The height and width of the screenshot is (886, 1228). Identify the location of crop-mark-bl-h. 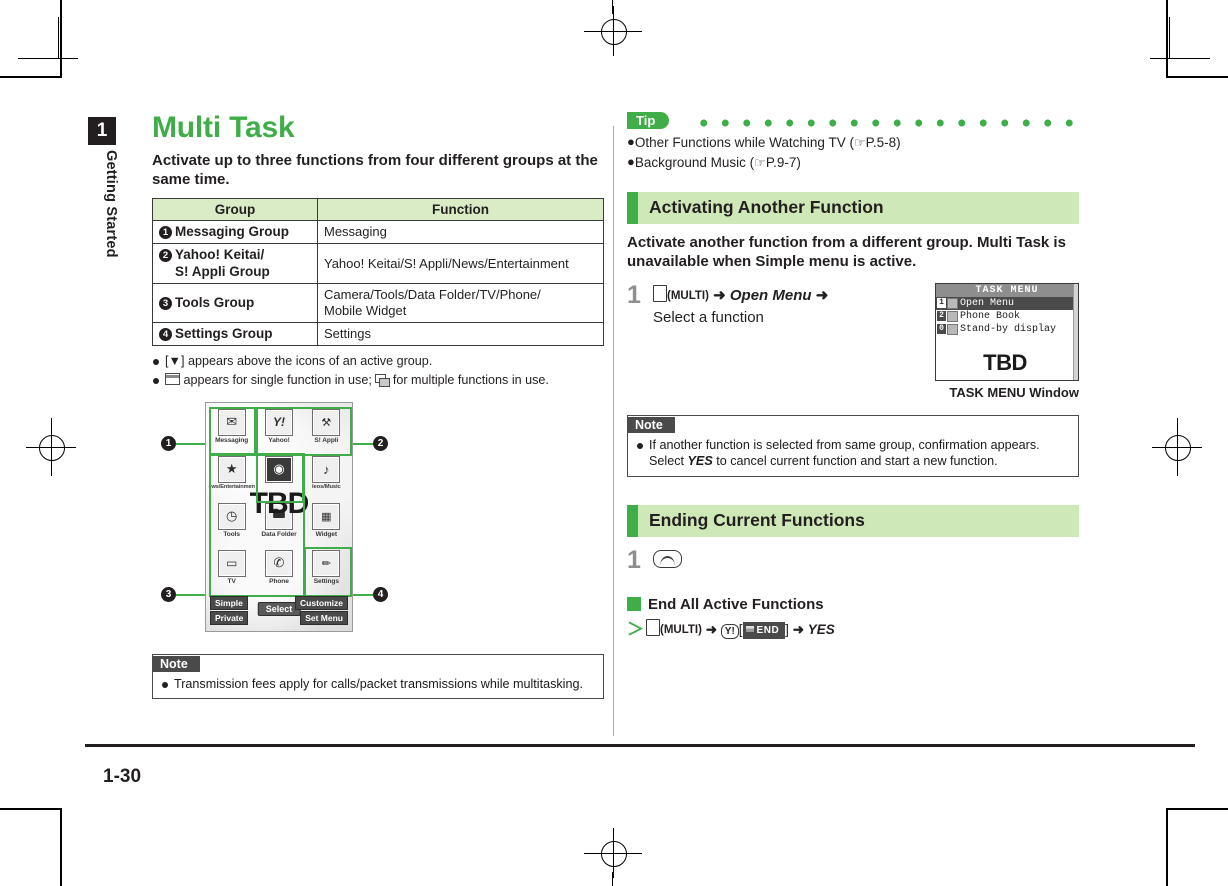
(31, 809).